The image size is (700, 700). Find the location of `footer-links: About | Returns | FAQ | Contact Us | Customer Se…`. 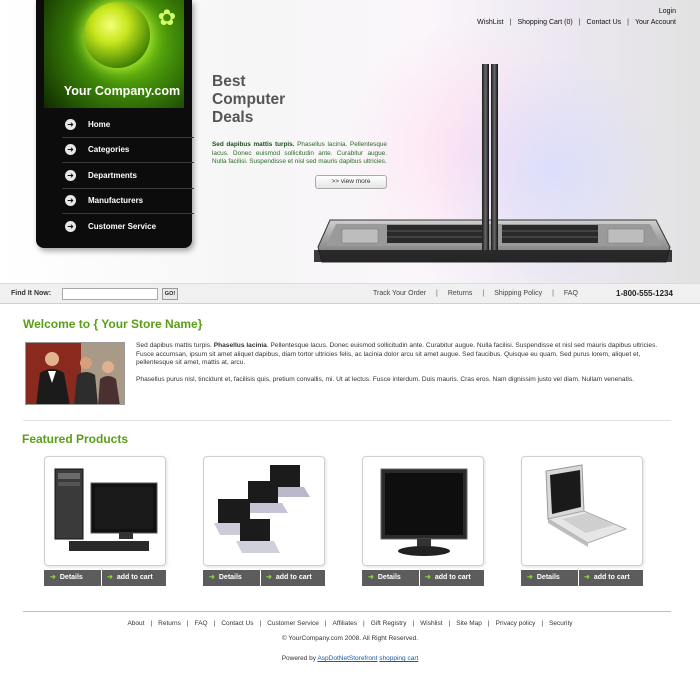

footer-links: About | Returns | FAQ | Contact Us | Customer Se… is located at coordinates (350, 623).